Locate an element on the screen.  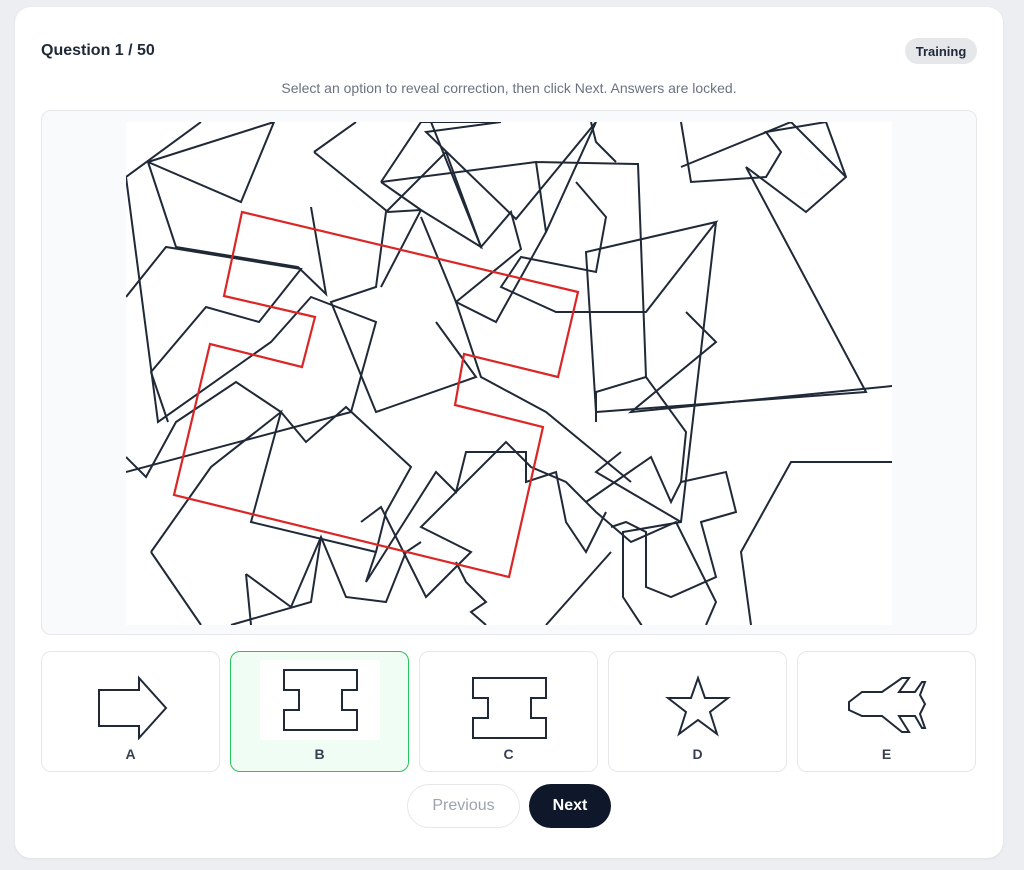
option-a: A is located at coordinates (130, 711).